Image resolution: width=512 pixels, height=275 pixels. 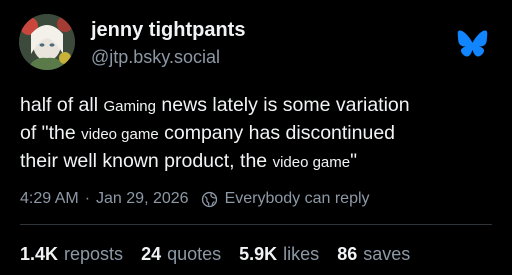 I want to click on stat-saves: 86 saves, so click(x=373, y=254).